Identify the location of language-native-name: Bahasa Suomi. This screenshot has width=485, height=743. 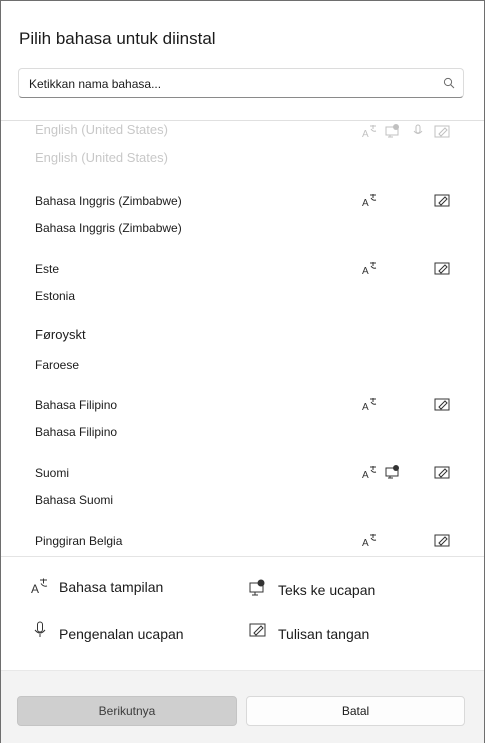
(74, 500).